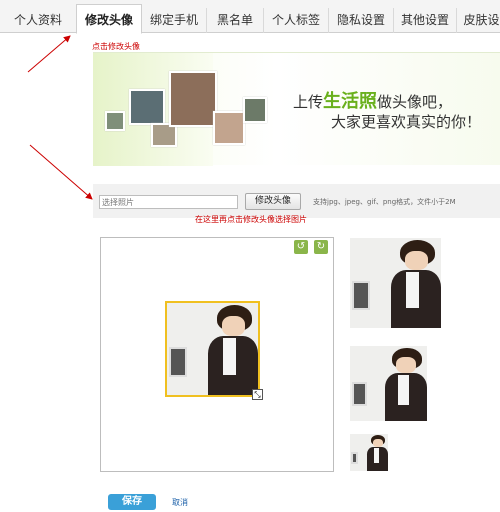 This screenshot has width=500, height=512. I want to click on annotation-arrows, so click(60, 117).